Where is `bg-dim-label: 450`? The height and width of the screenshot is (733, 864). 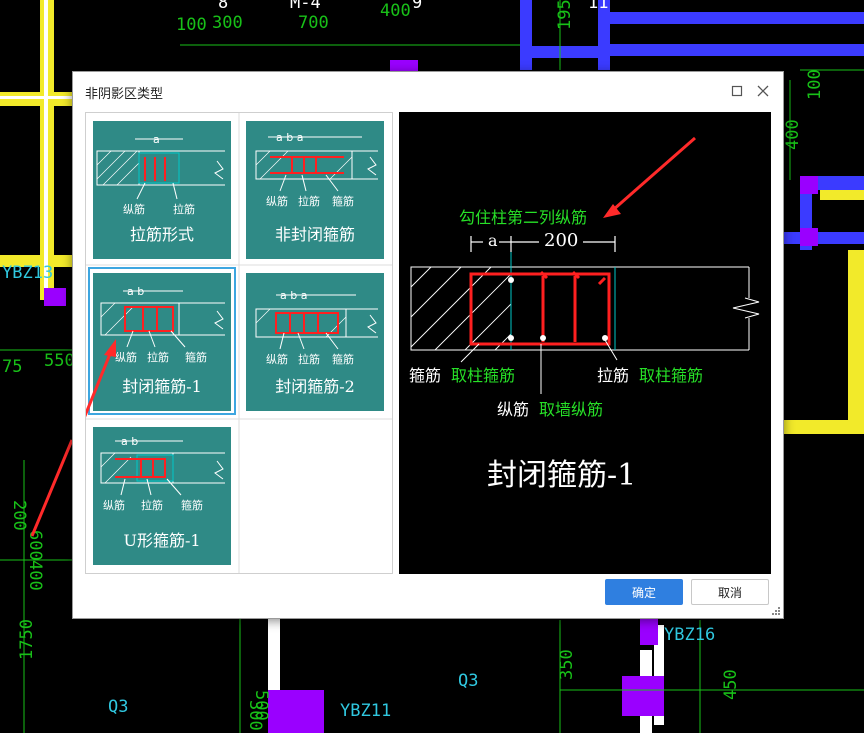 bg-dim-label: 450 is located at coordinates (731, 684).